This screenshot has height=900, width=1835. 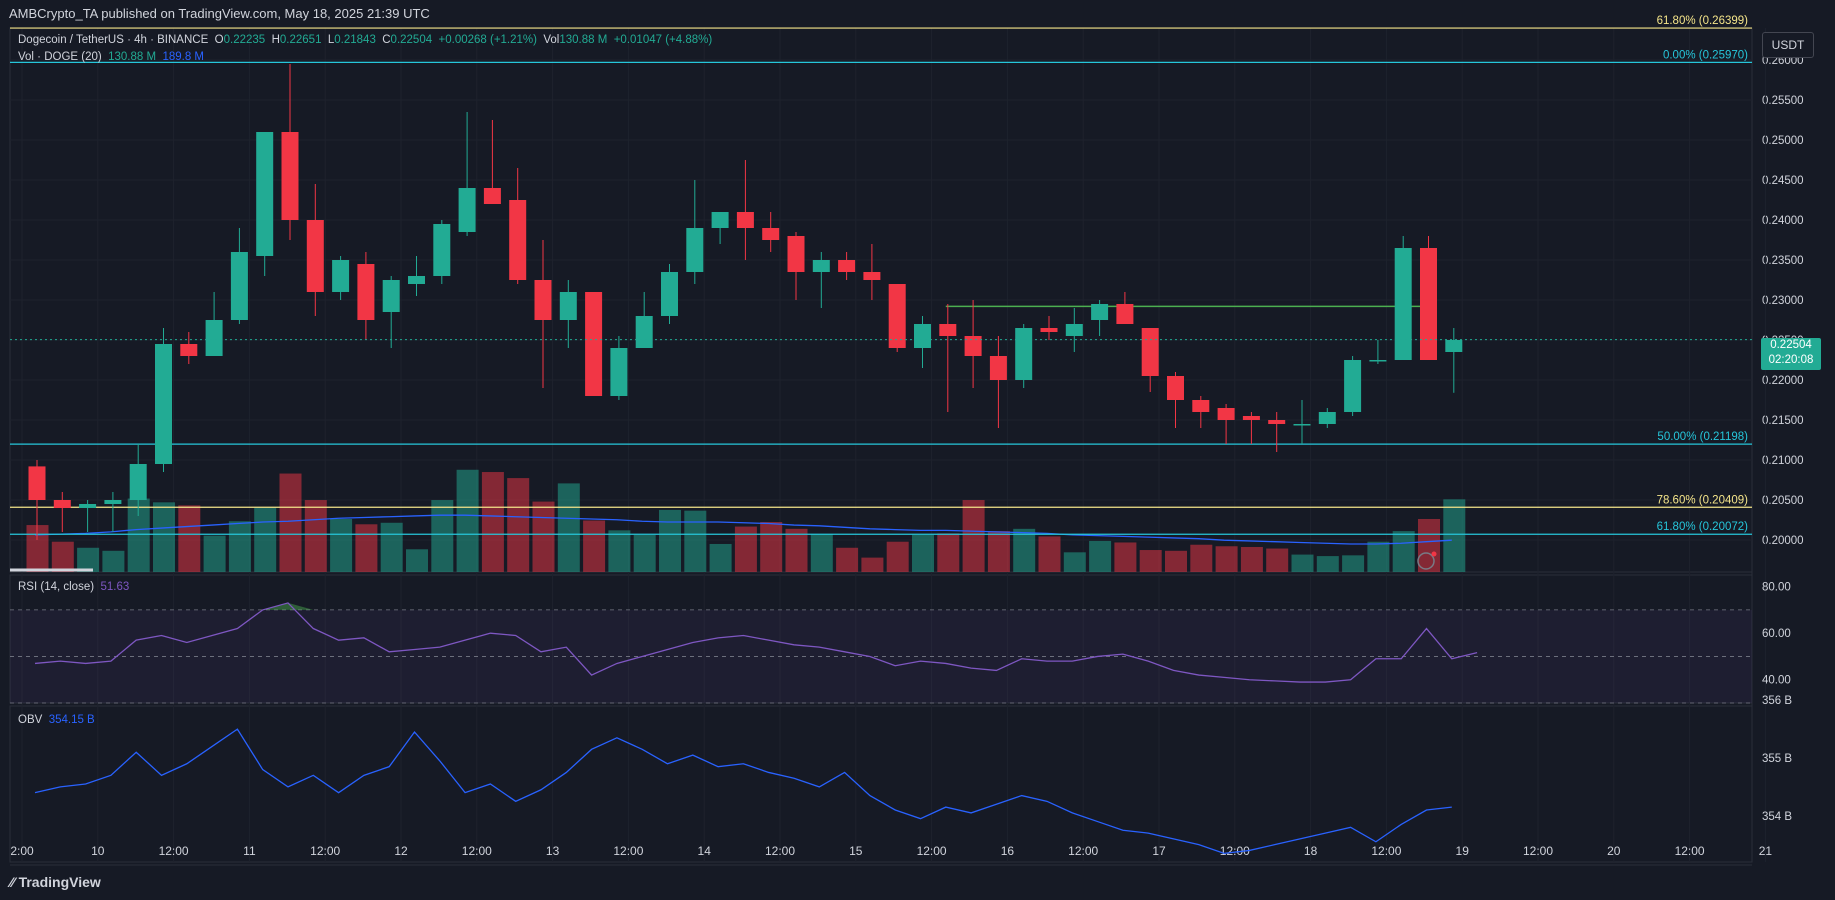 What do you see at coordinates (73, 587) in the screenshot?
I see `rsi-legend: RSI (14, close) 51.63` at bounding box center [73, 587].